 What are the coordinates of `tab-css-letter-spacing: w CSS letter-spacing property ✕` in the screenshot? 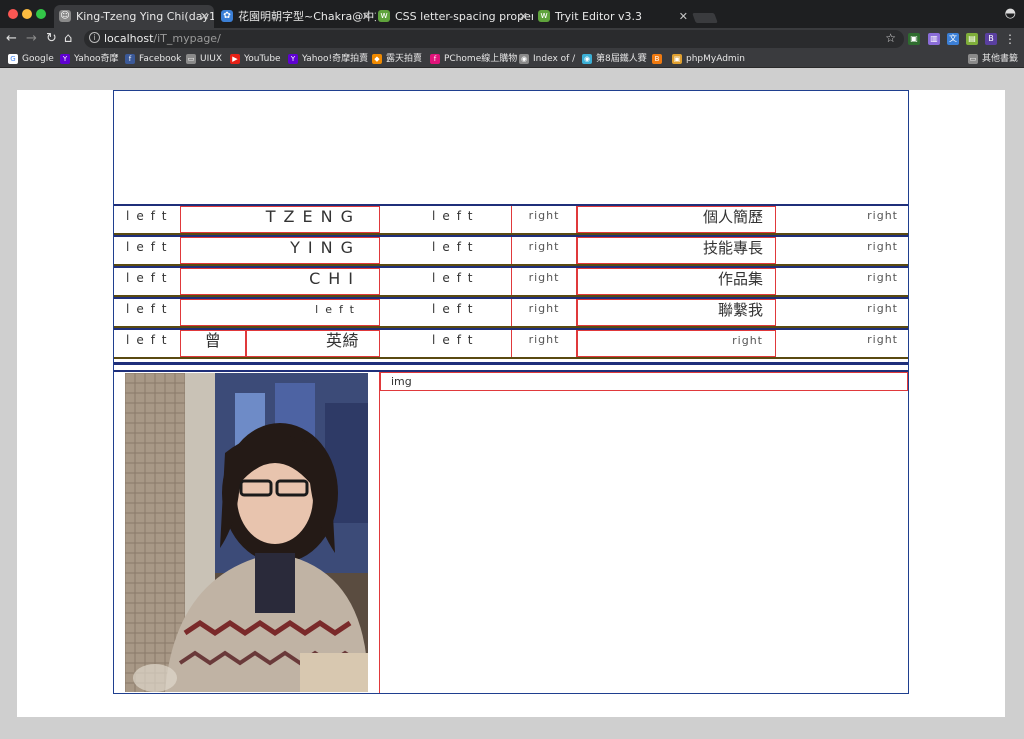 It's located at (453, 16).